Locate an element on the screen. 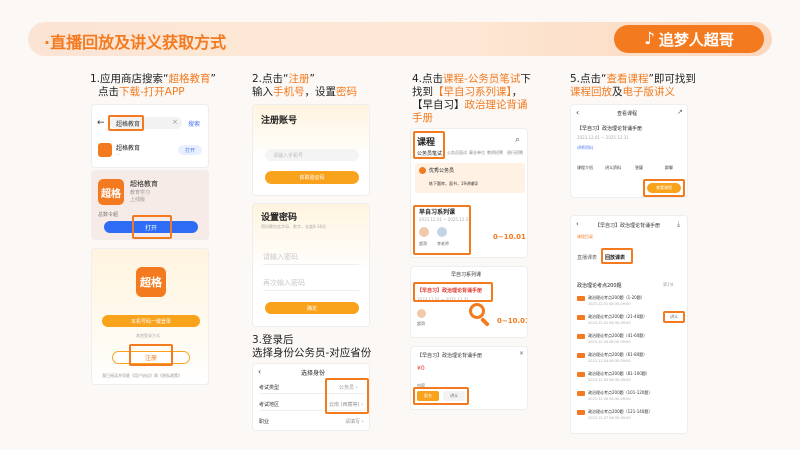  lesson-date: 2023.12.07 08:30-09:00 is located at coordinates (609, 418).